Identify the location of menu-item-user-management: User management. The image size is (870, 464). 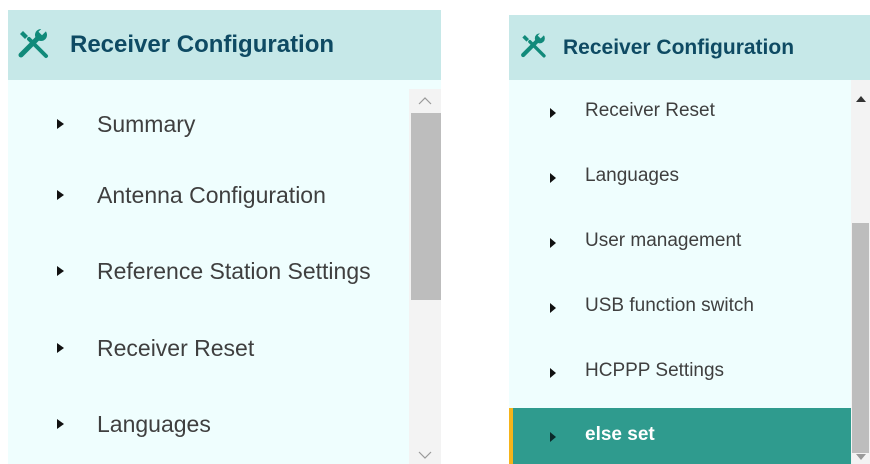
(680, 242).